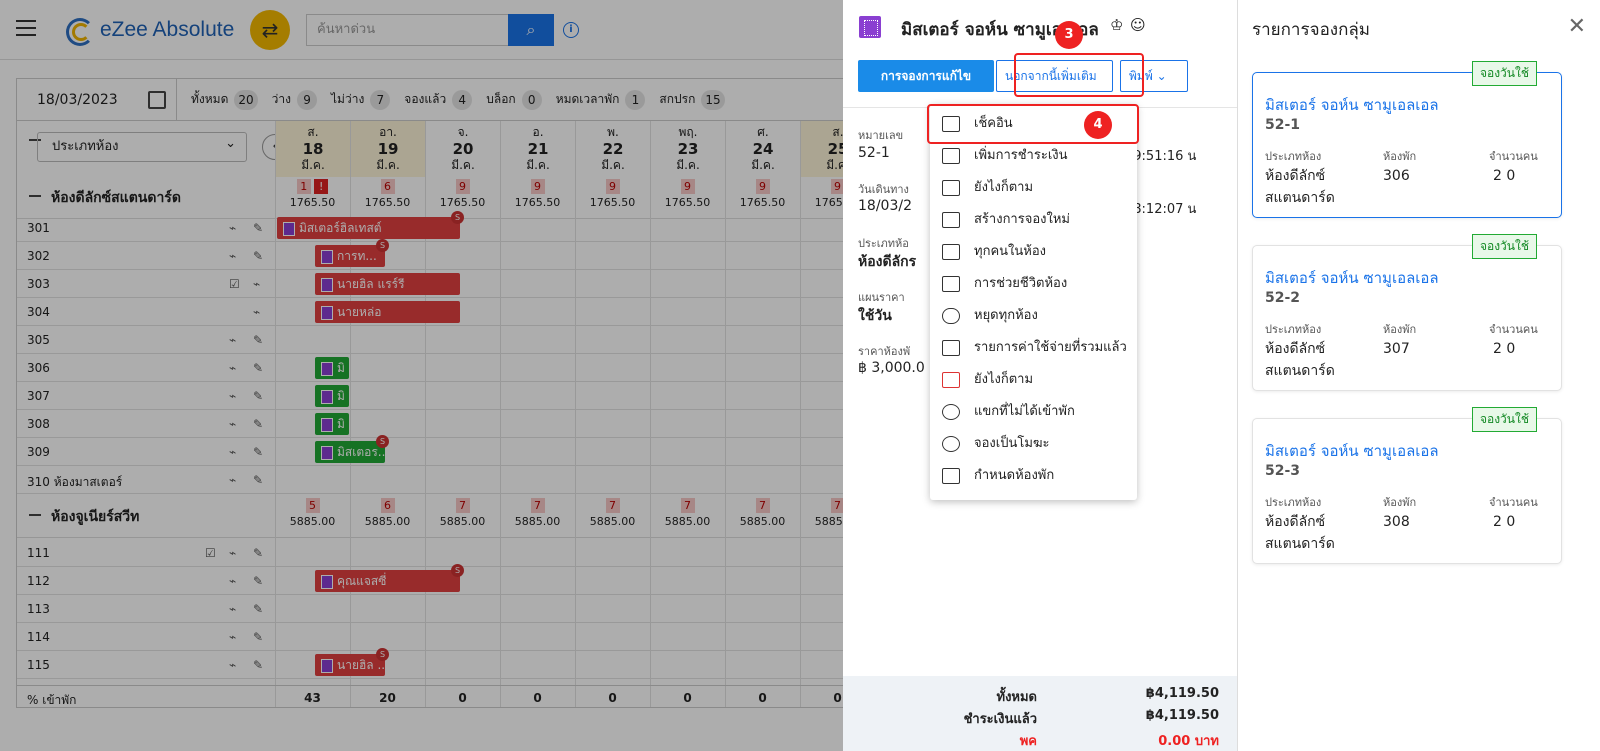 The image size is (1600, 751). Describe the element at coordinates (951, 316) in the screenshot. I see `hand-icon` at that location.